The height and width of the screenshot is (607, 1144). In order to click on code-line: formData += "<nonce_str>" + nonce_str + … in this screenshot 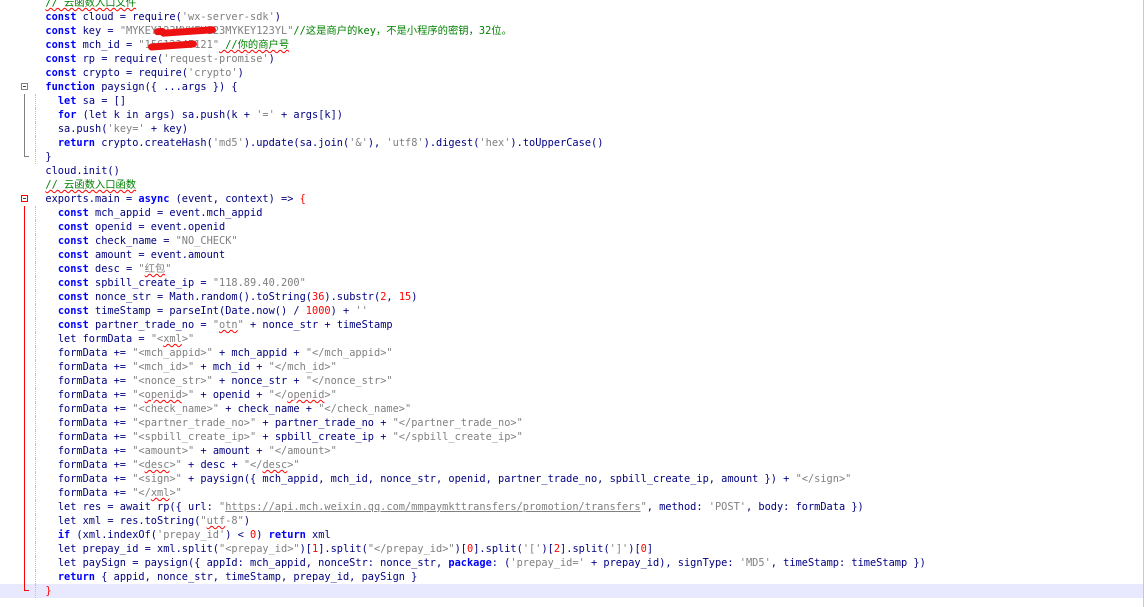, I will do `click(572, 381)`.